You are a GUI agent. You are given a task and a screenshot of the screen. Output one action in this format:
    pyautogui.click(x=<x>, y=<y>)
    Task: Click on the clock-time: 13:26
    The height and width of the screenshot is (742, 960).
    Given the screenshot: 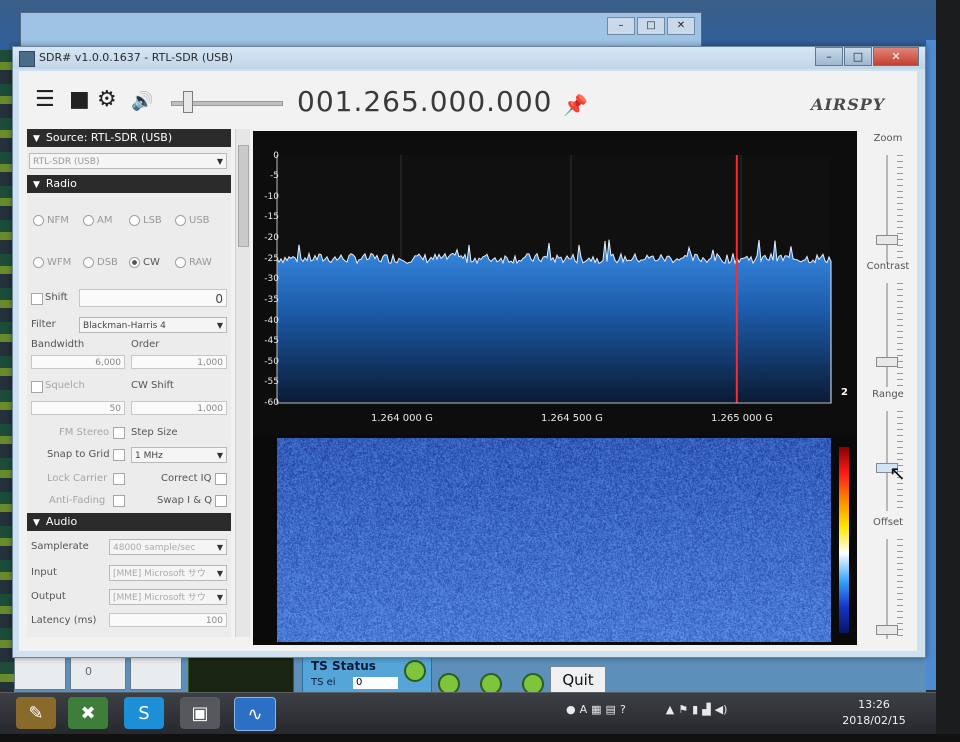 What is the action you would take?
    pyautogui.click(x=874, y=704)
    